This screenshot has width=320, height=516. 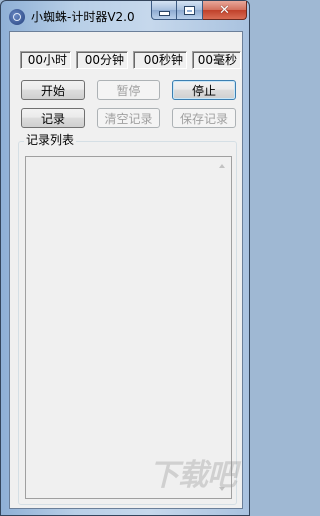 What do you see at coordinates (160, 60) in the screenshot?
I see `seconds-display: 00秒钟` at bounding box center [160, 60].